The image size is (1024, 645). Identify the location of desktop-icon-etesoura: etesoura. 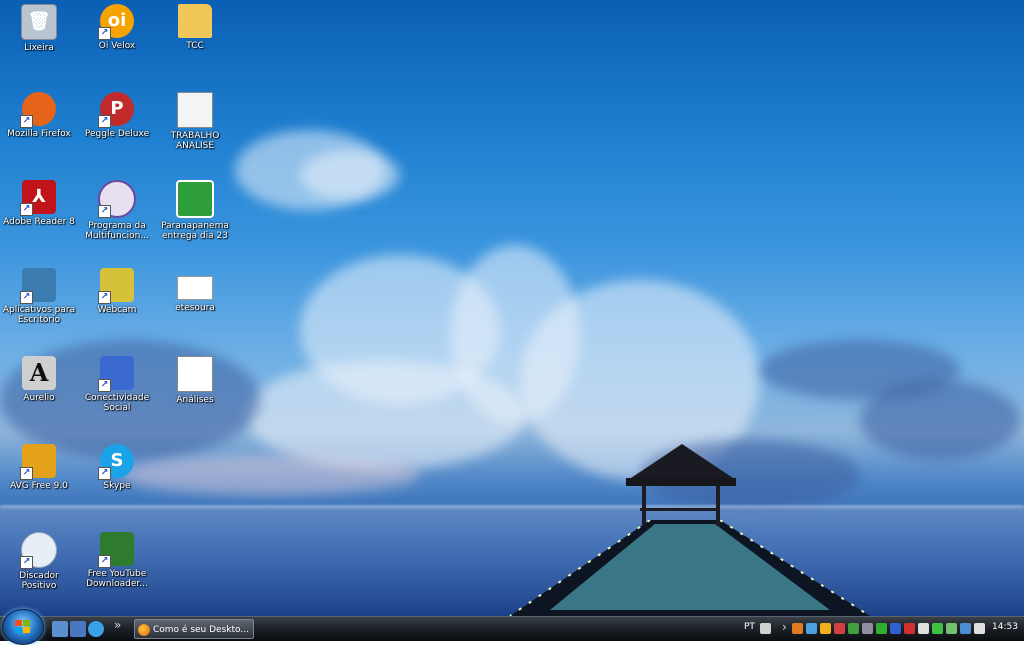
(195, 306).